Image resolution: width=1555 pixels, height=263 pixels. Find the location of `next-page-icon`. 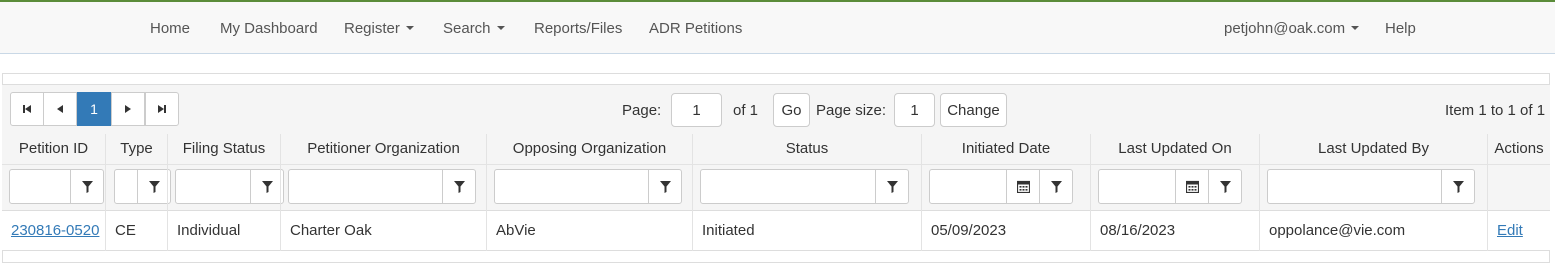

next-page-icon is located at coordinates (128, 109).